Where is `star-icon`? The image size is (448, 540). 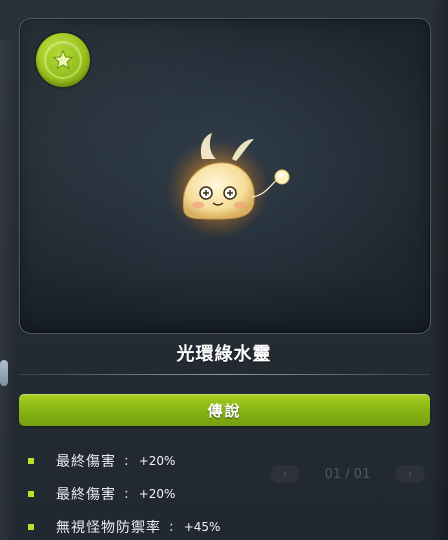
star-icon is located at coordinates (63, 60).